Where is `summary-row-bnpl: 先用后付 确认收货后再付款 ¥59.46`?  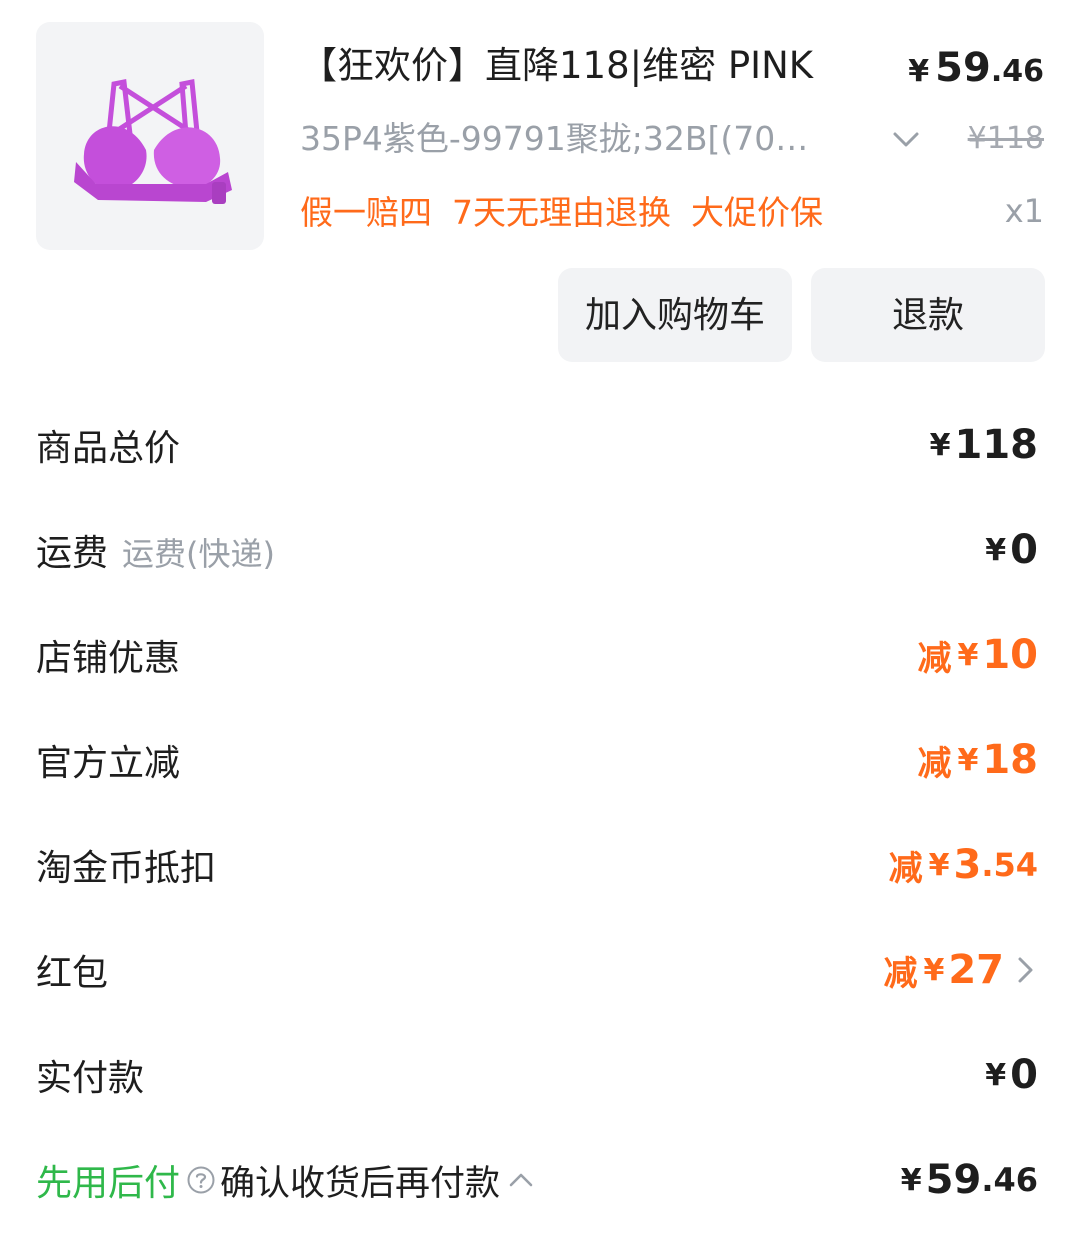
summary-row-bnpl: 先用后付 确认收货后再付款 ¥59.46 is located at coordinates (537, 1180).